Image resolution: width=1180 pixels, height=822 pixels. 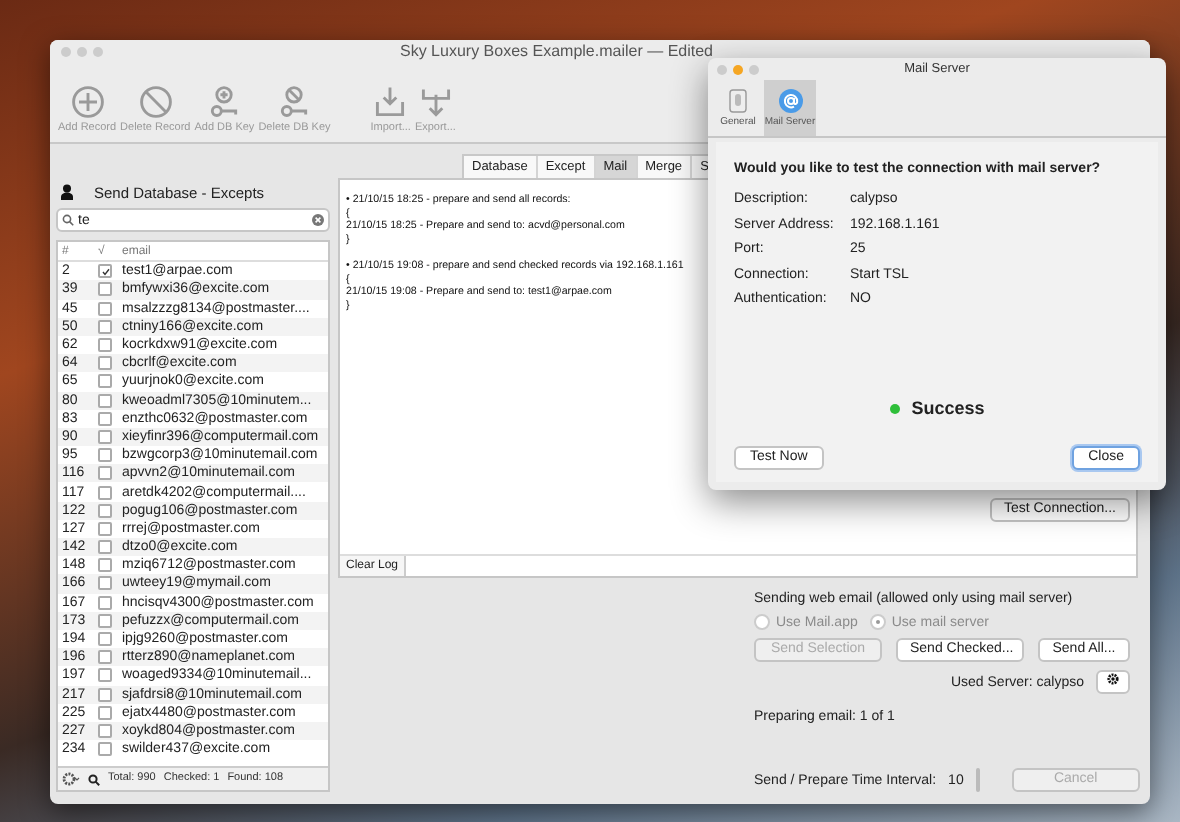 I want to click on gear-icon, so click(x=71, y=779).